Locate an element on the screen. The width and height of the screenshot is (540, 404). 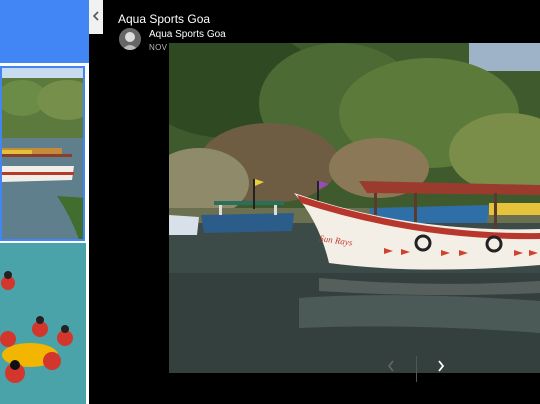
photo-thumbnail-boats is located at coordinates (42, 153).